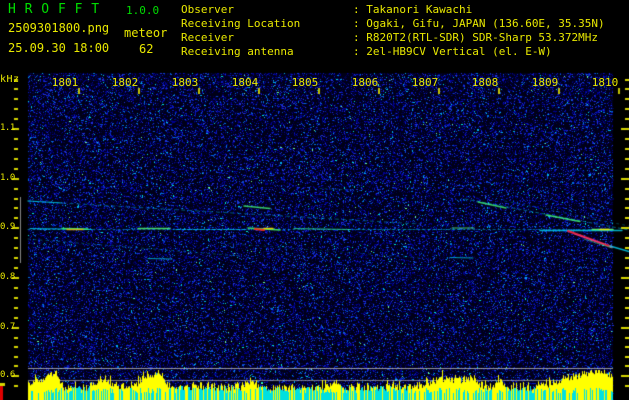 The height and width of the screenshot is (400, 629). I want to click on info-value: 2el-HB9CV Vertical (el. E-W), so click(459, 51).